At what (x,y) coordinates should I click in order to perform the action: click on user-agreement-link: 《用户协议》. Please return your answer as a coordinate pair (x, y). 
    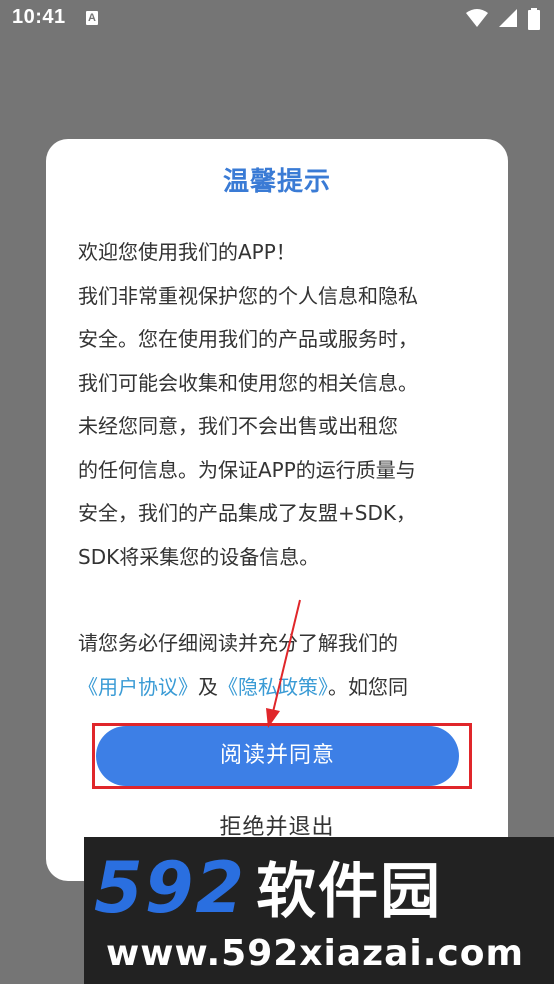
    Looking at the image, I should click on (138, 687).